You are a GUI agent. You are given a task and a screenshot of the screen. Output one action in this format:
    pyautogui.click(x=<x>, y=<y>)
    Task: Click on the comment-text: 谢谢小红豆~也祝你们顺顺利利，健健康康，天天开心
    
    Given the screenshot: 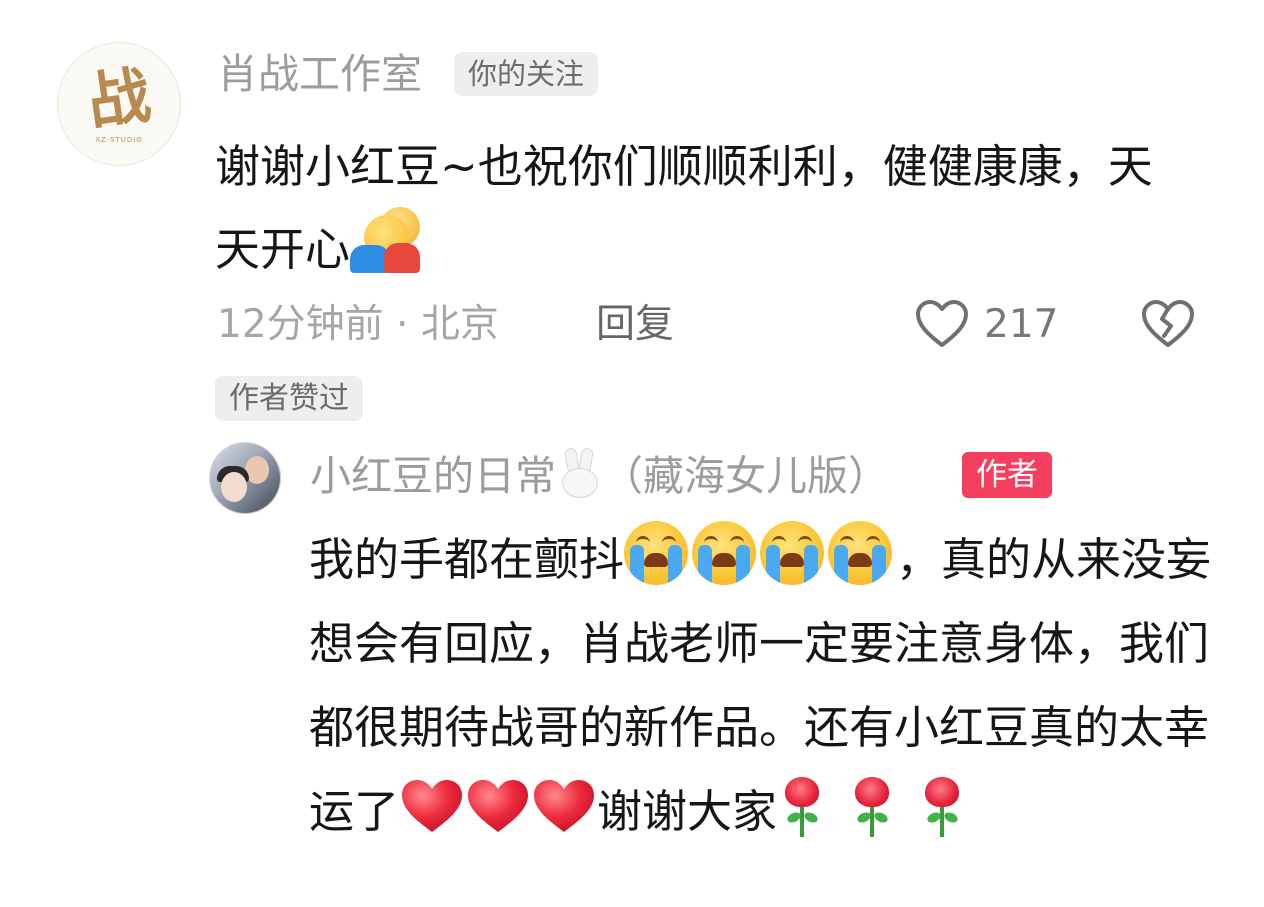 What is the action you would take?
    pyautogui.click(x=695, y=208)
    